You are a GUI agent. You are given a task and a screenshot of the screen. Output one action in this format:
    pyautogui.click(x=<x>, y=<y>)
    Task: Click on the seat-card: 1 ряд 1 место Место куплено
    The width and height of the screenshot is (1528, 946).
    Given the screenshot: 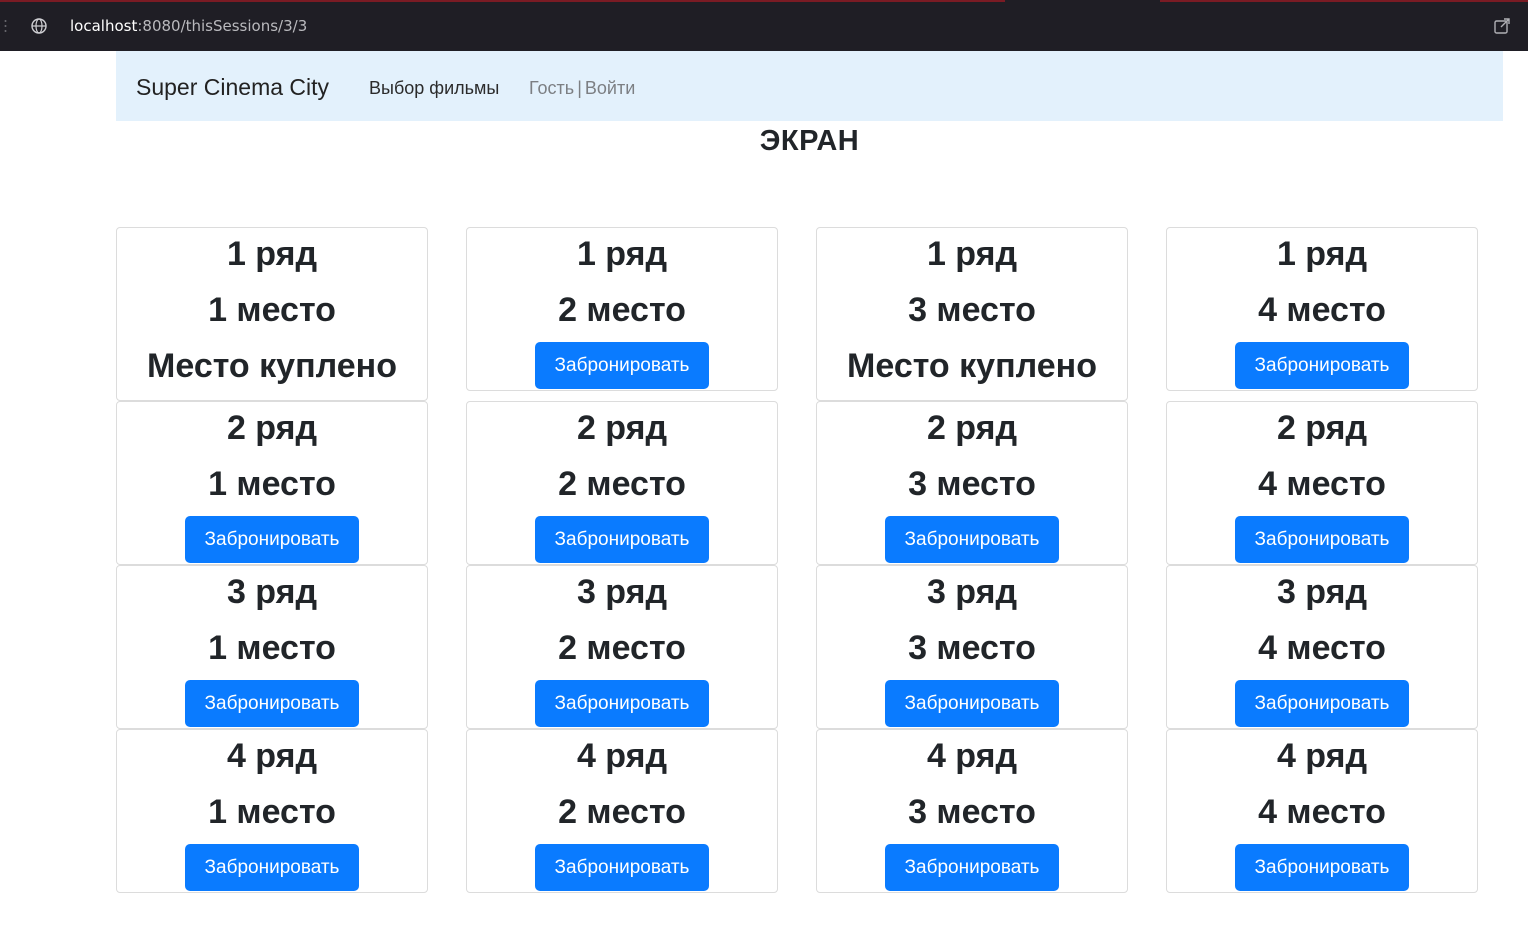 What is the action you would take?
    pyautogui.click(x=272, y=314)
    